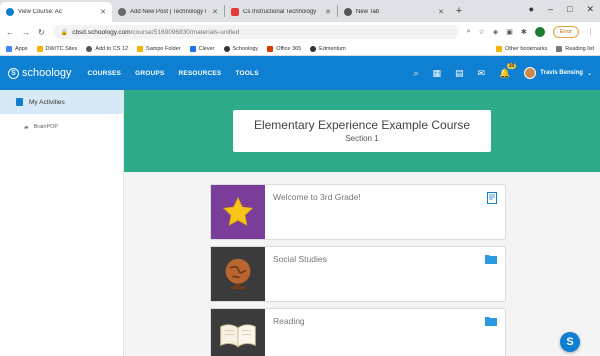 The height and width of the screenshot is (356, 600). Describe the element at coordinates (317, 197) in the screenshot. I see `material-name: Welcome to 3rd Grade!` at that location.